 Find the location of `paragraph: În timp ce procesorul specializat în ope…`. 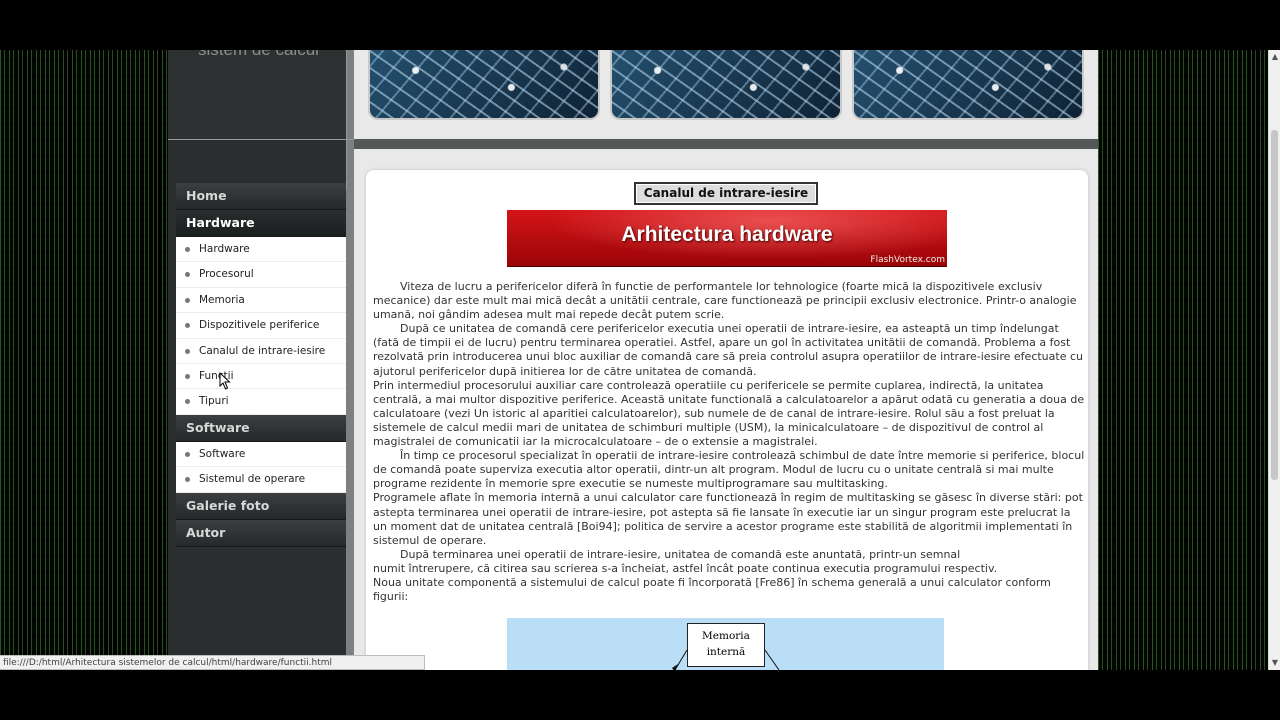

paragraph: În timp ce procesorul specializat în ope… is located at coordinates (729, 470).